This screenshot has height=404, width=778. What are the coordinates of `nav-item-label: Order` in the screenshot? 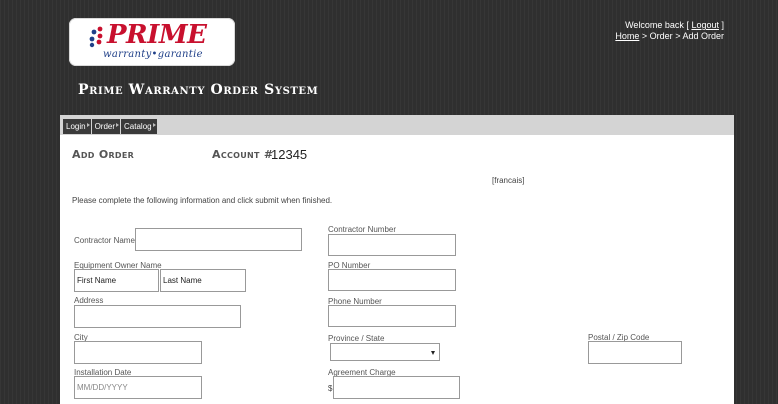 It's located at (105, 126).